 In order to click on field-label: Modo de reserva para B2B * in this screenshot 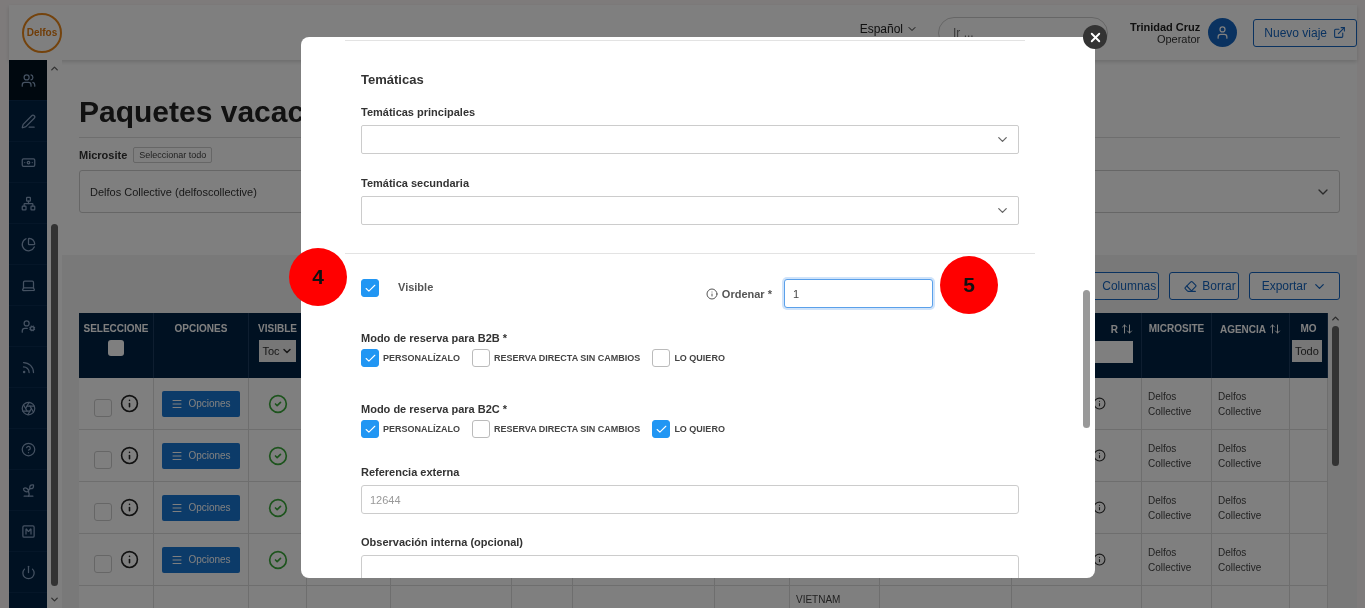, I will do `click(435, 339)`.